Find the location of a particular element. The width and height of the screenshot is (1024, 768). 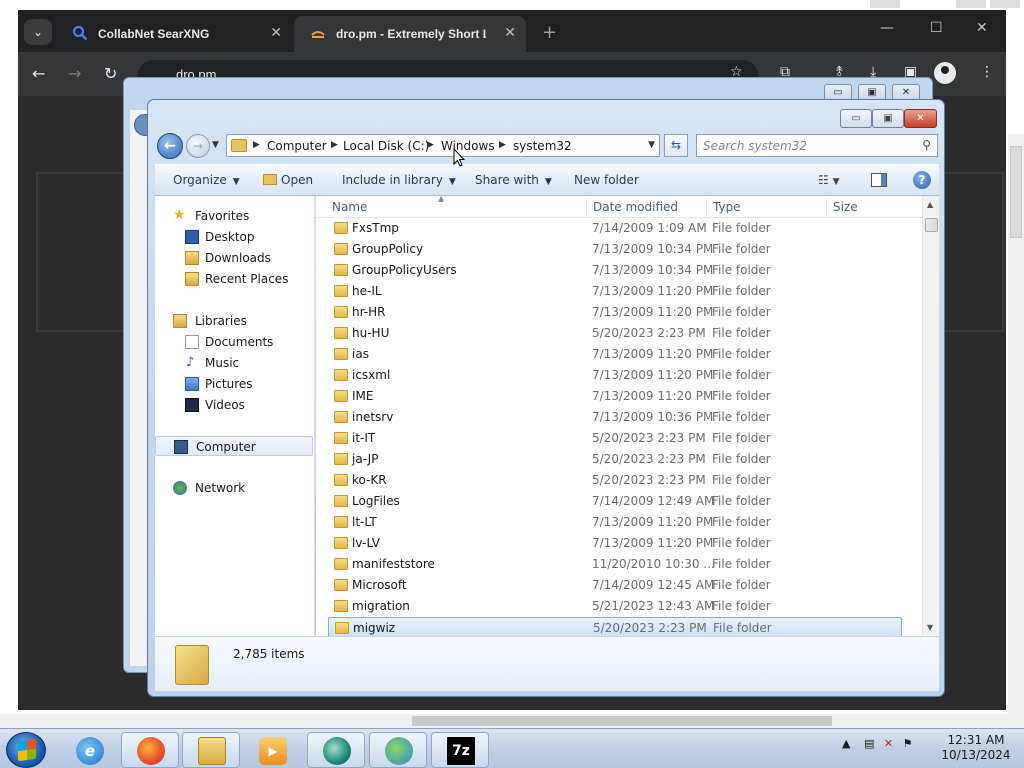

nav-music: ♪ Music is located at coordinates (234, 363).